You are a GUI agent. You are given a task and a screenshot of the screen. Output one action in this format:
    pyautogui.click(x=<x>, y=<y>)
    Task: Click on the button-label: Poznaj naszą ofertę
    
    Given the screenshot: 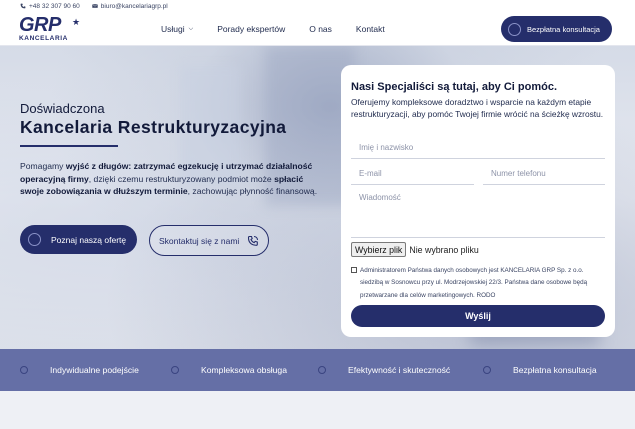 What is the action you would take?
    pyautogui.click(x=89, y=239)
    